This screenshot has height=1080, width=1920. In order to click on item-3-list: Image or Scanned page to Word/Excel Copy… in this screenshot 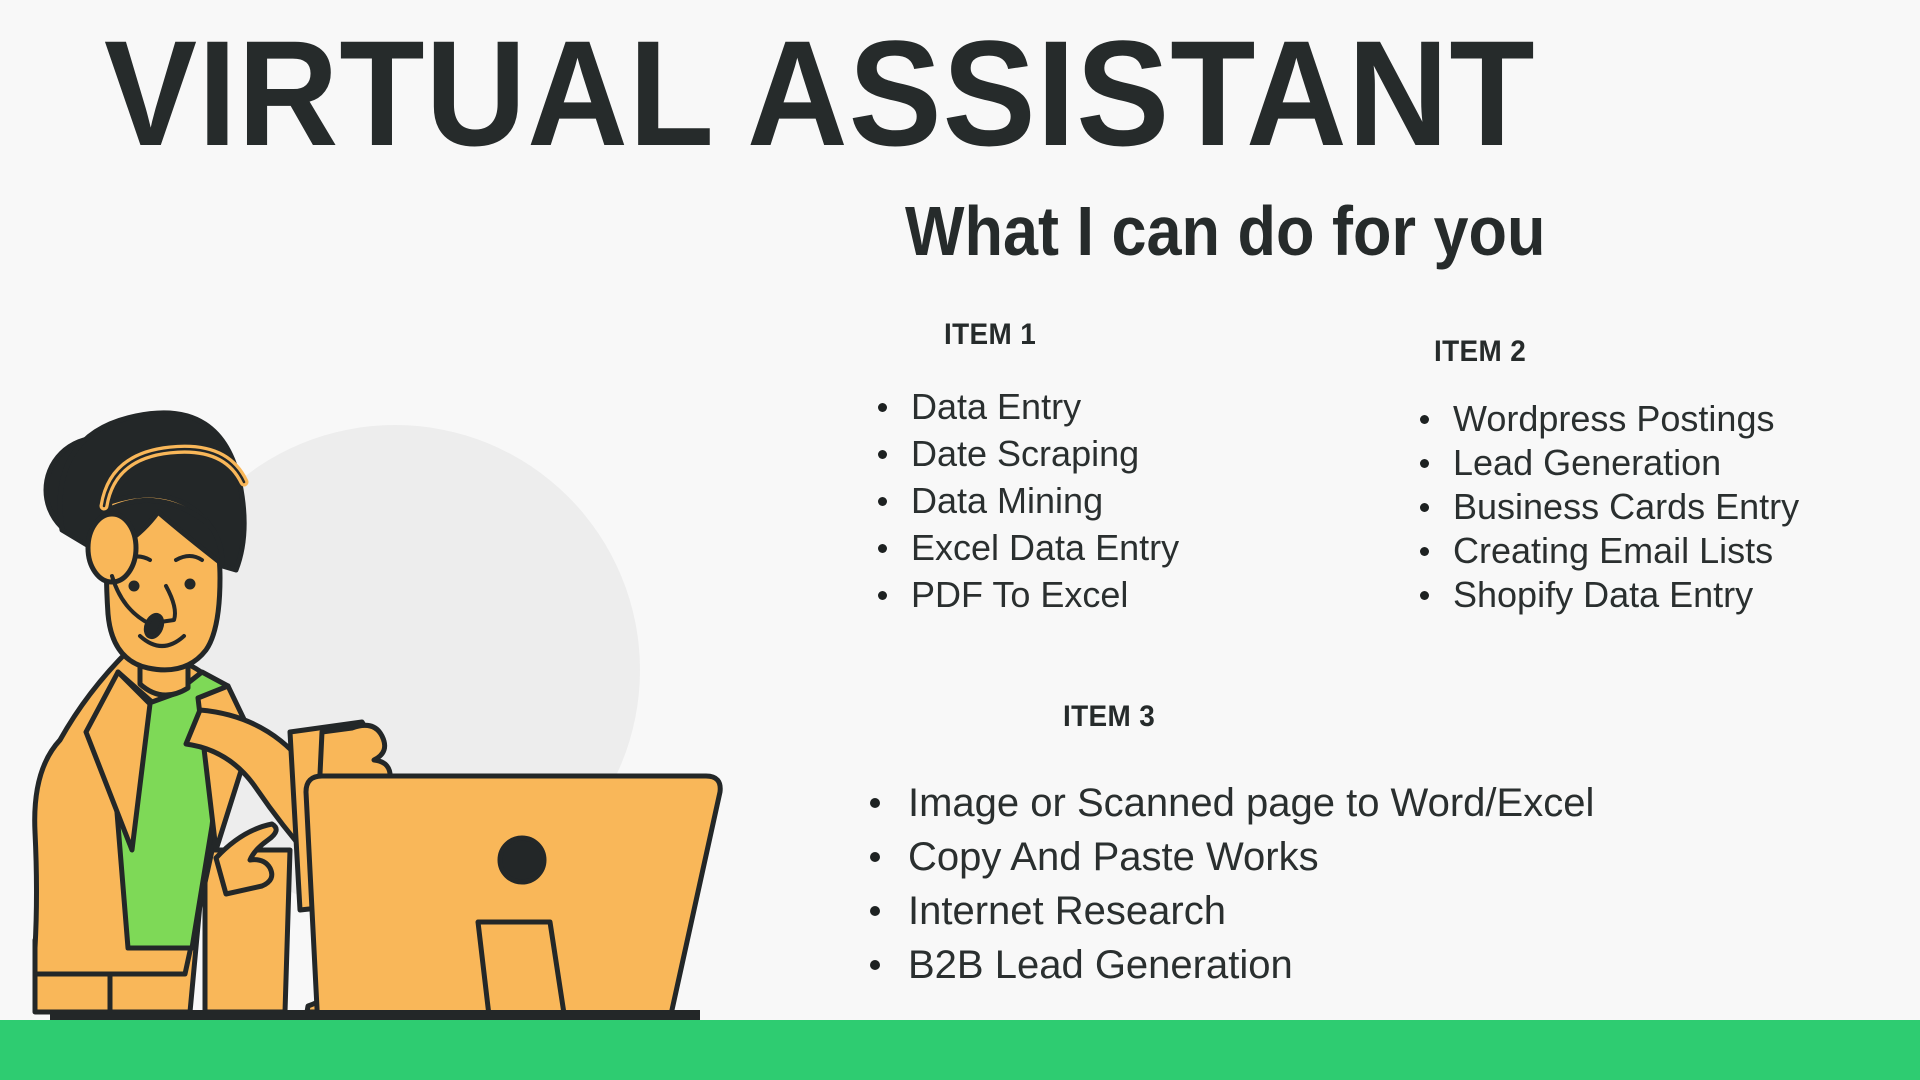, I will do `click(1232, 884)`.